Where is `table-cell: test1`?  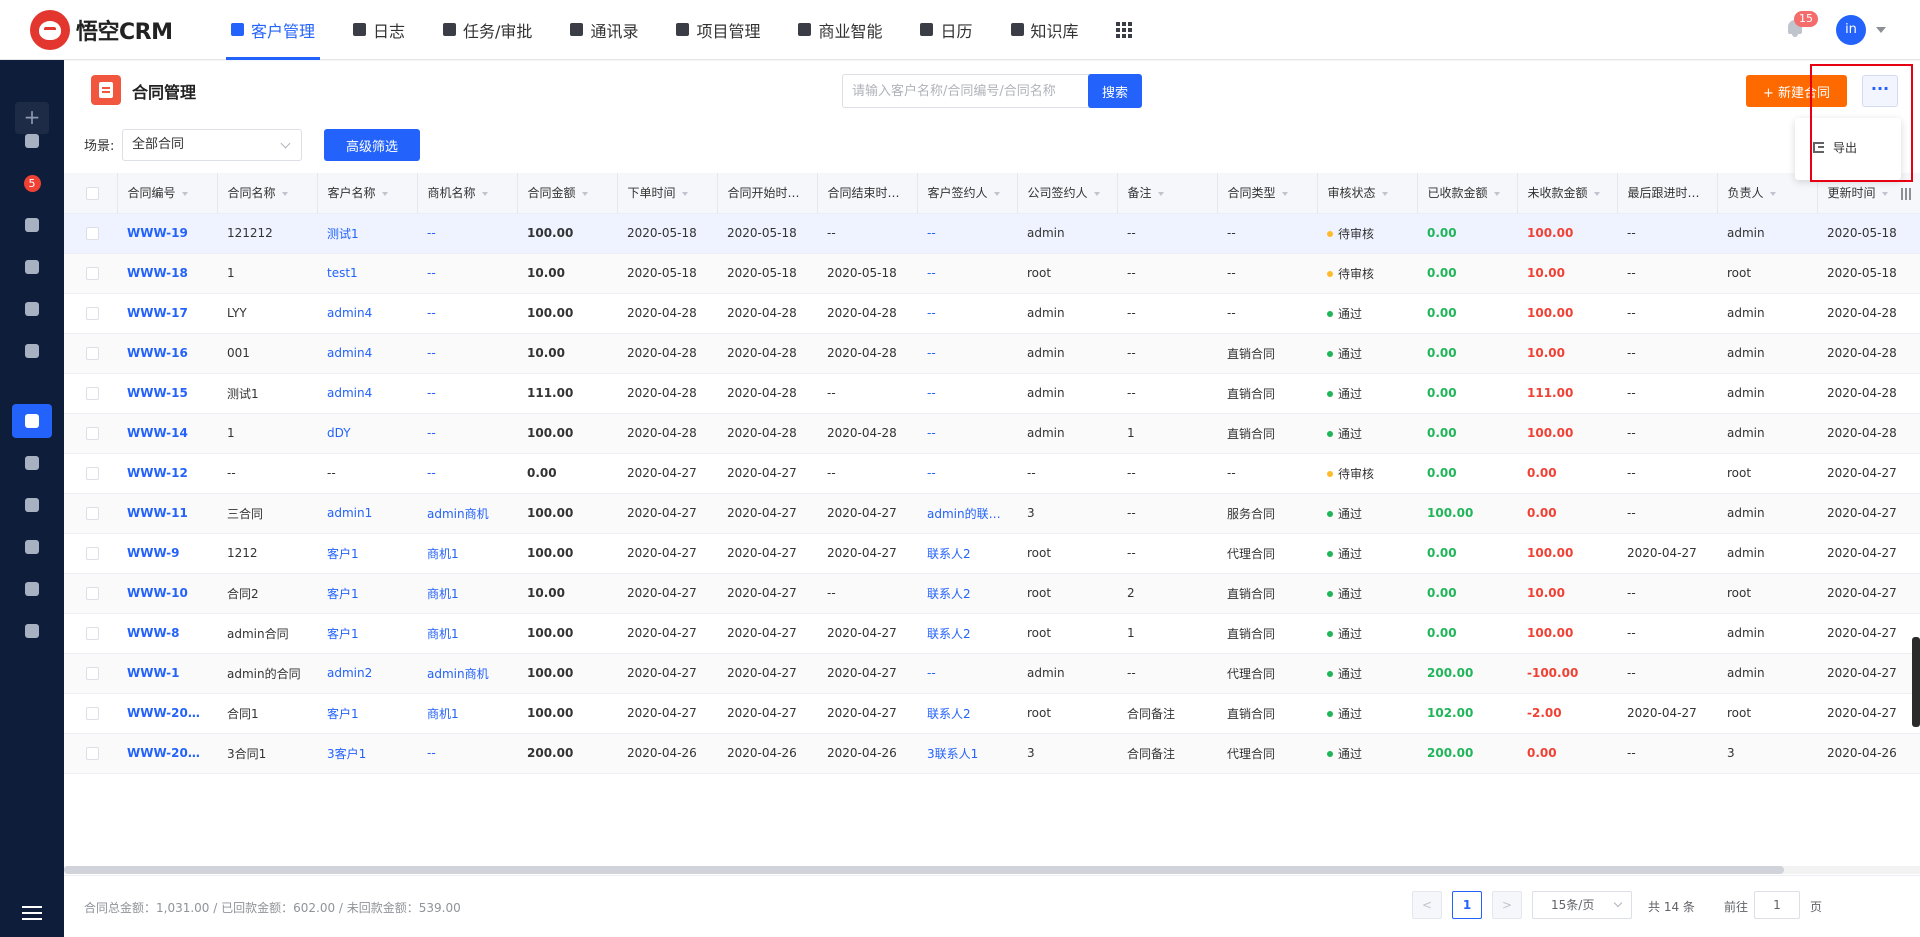 table-cell: test1 is located at coordinates (367, 273).